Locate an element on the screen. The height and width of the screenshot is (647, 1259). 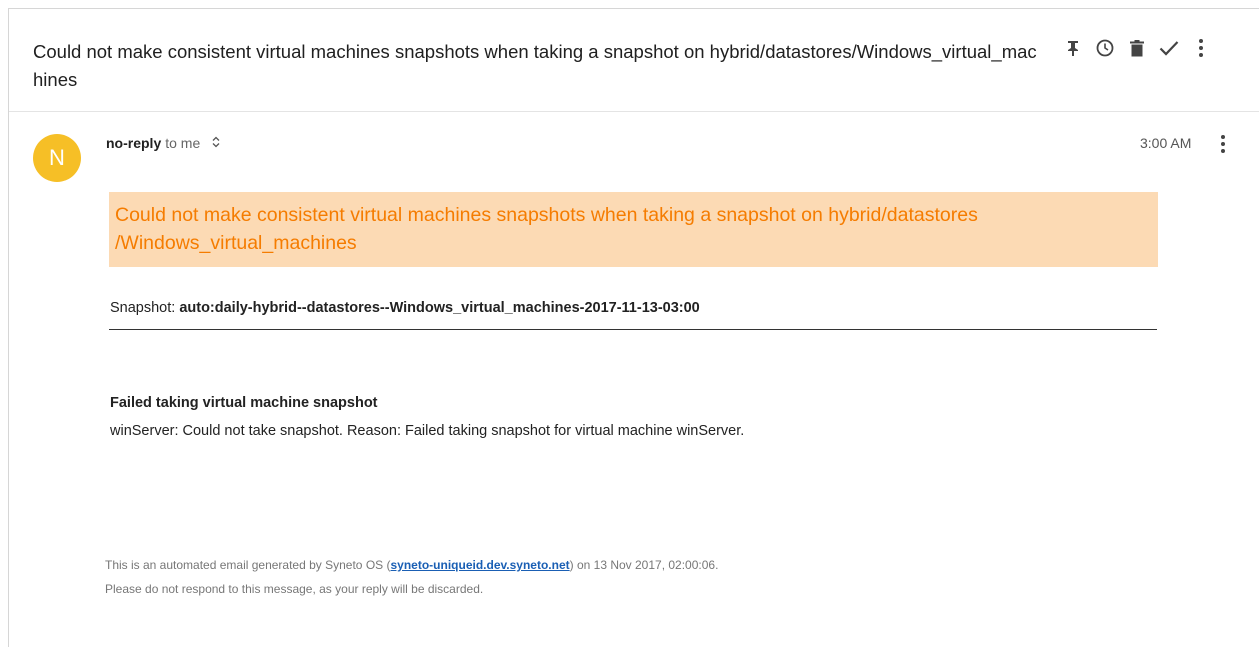
message-time: 3:00 AM is located at coordinates (1166, 143).